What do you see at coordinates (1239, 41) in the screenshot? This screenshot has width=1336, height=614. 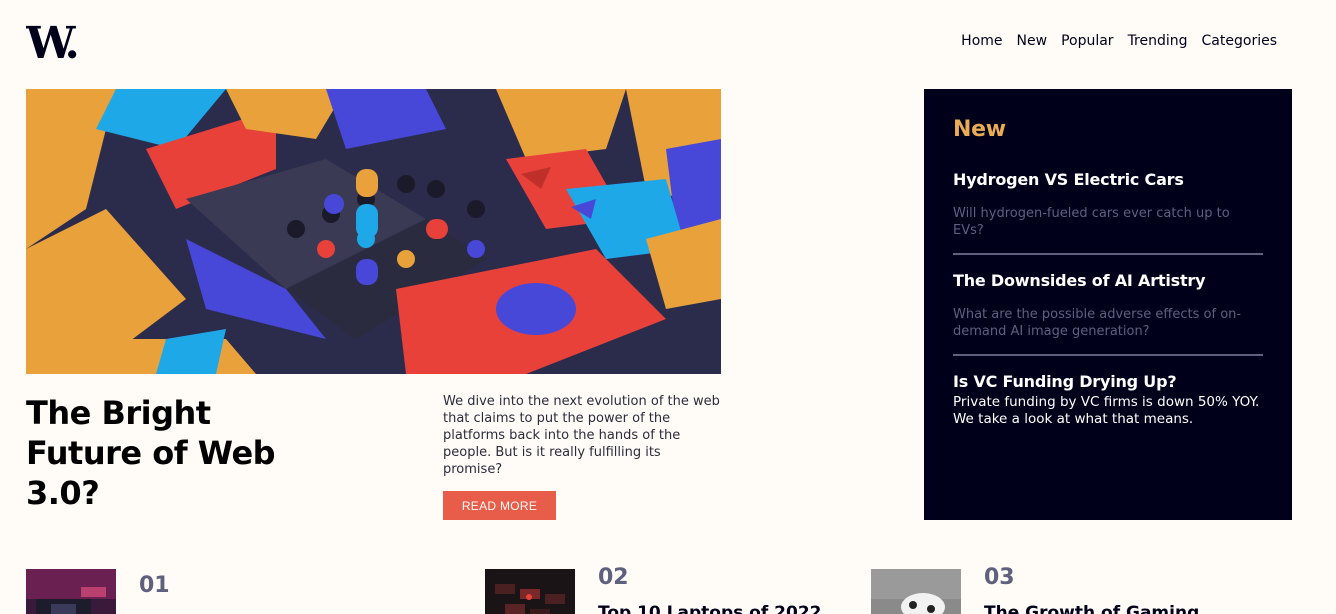 I see `nav-categories: Categories` at bounding box center [1239, 41].